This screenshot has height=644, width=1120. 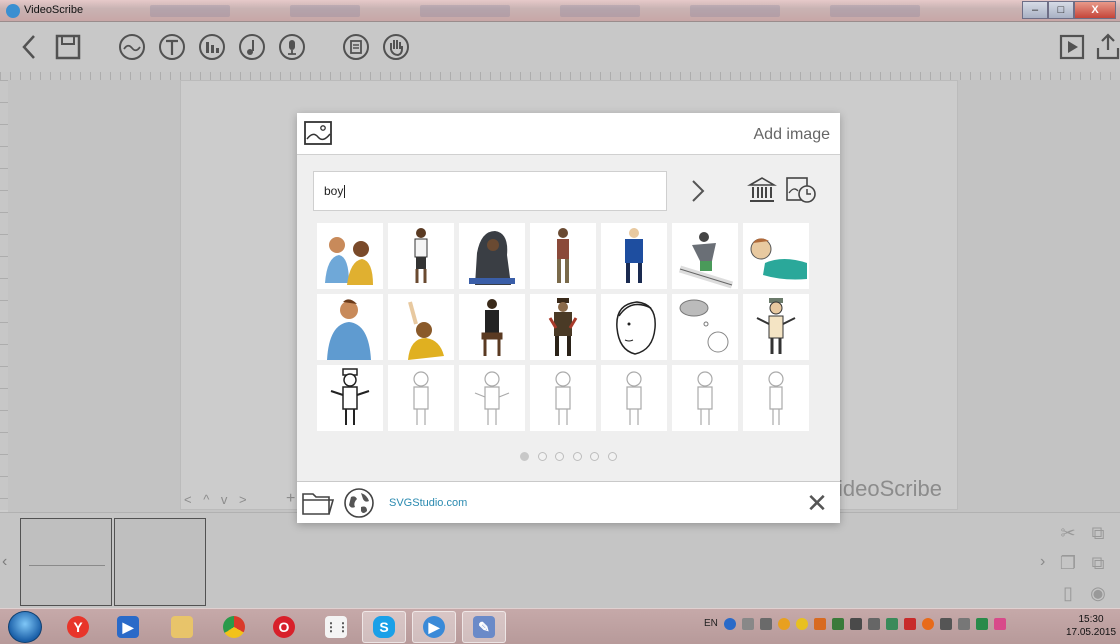 I want to click on close-dialog-button: ✕, so click(x=817, y=503).